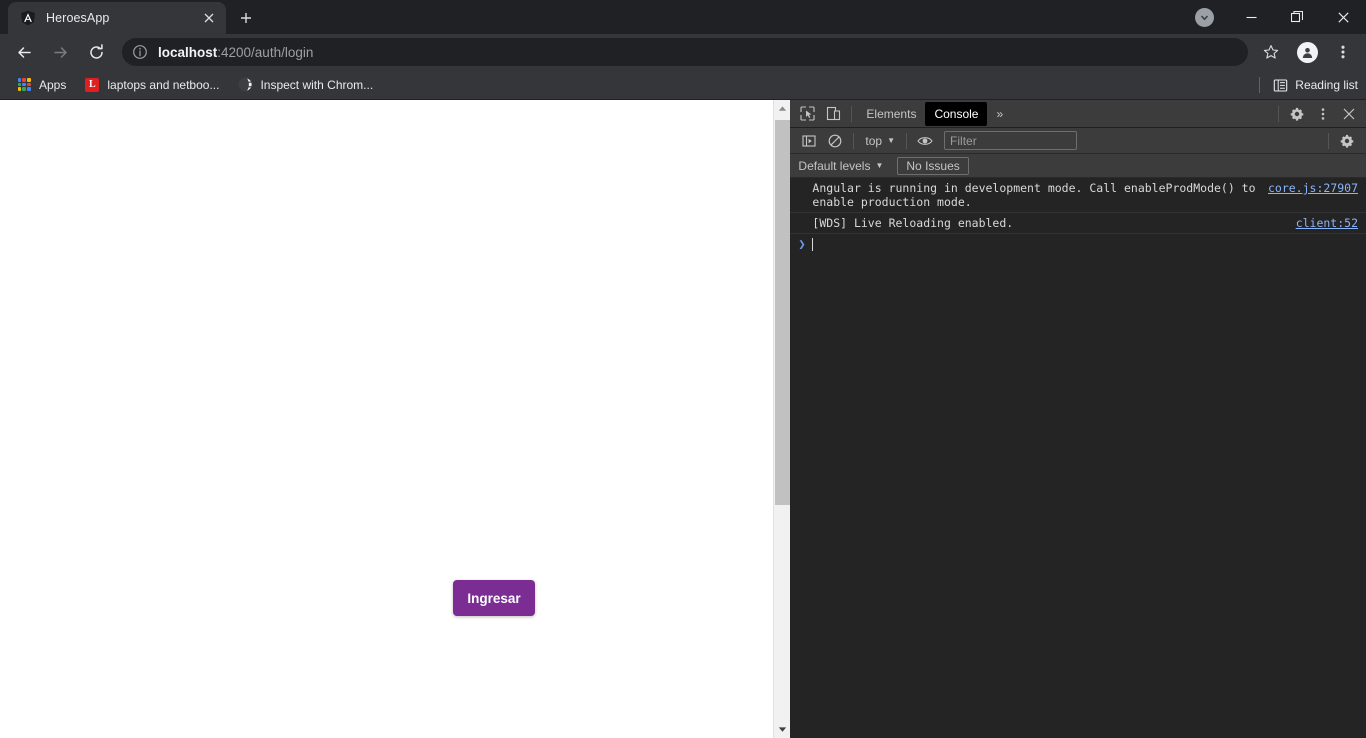 This screenshot has height=738, width=1366. Describe the element at coordinates (28, 18) in the screenshot. I see `angular-favicon` at that location.